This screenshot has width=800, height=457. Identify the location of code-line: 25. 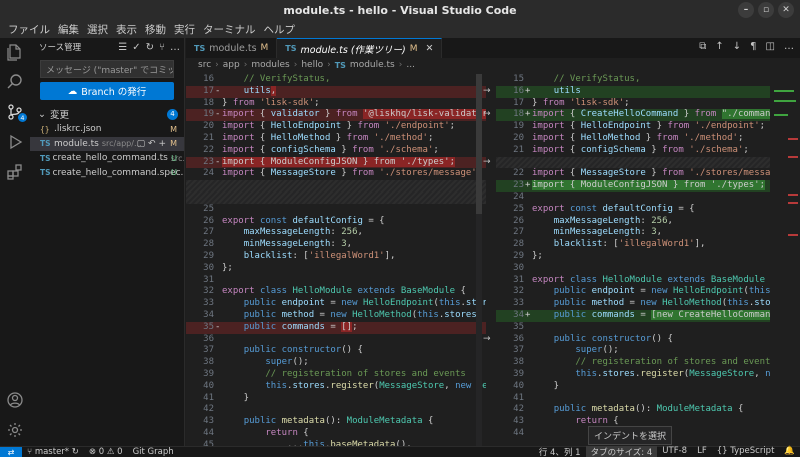
(336, 210).